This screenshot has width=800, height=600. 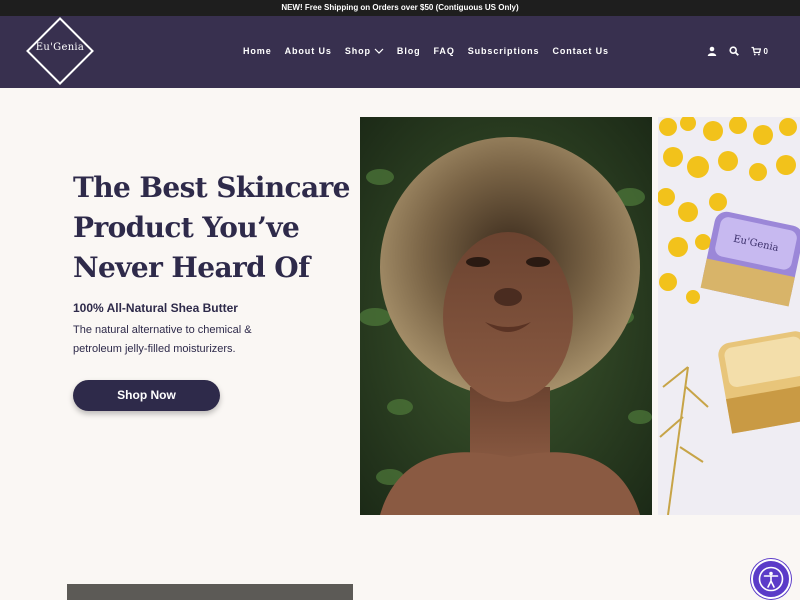 I want to click on user-icon, so click(x=712, y=51).